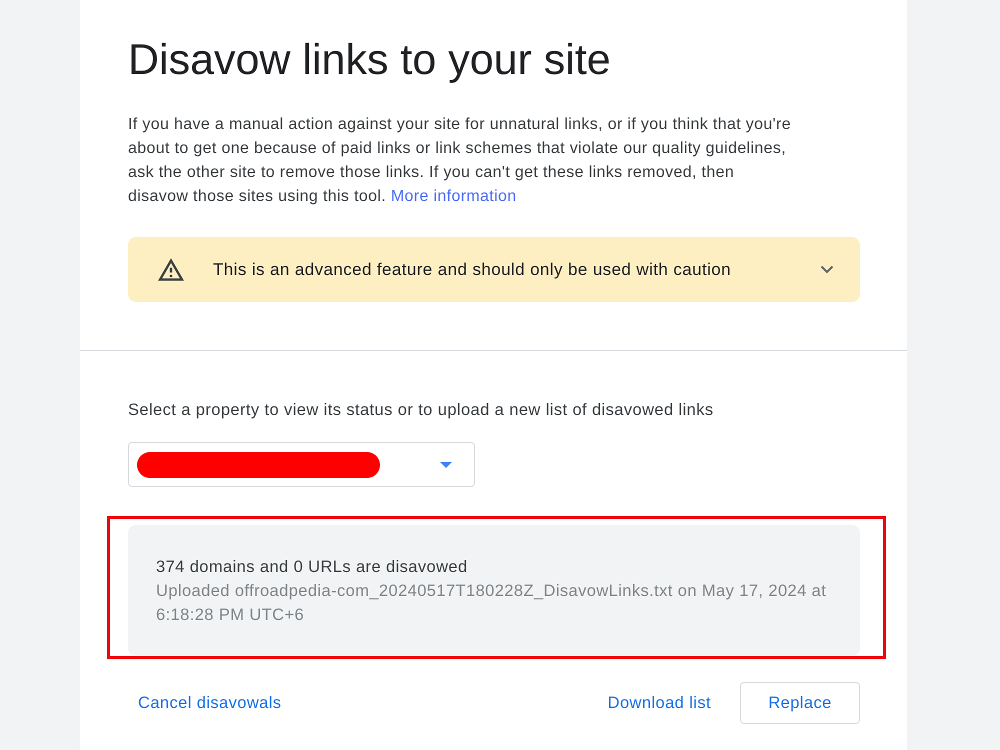  What do you see at coordinates (210, 703) in the screenshot?
I see `text-button: Cancel disavowals` at bounding box center [210, 703].